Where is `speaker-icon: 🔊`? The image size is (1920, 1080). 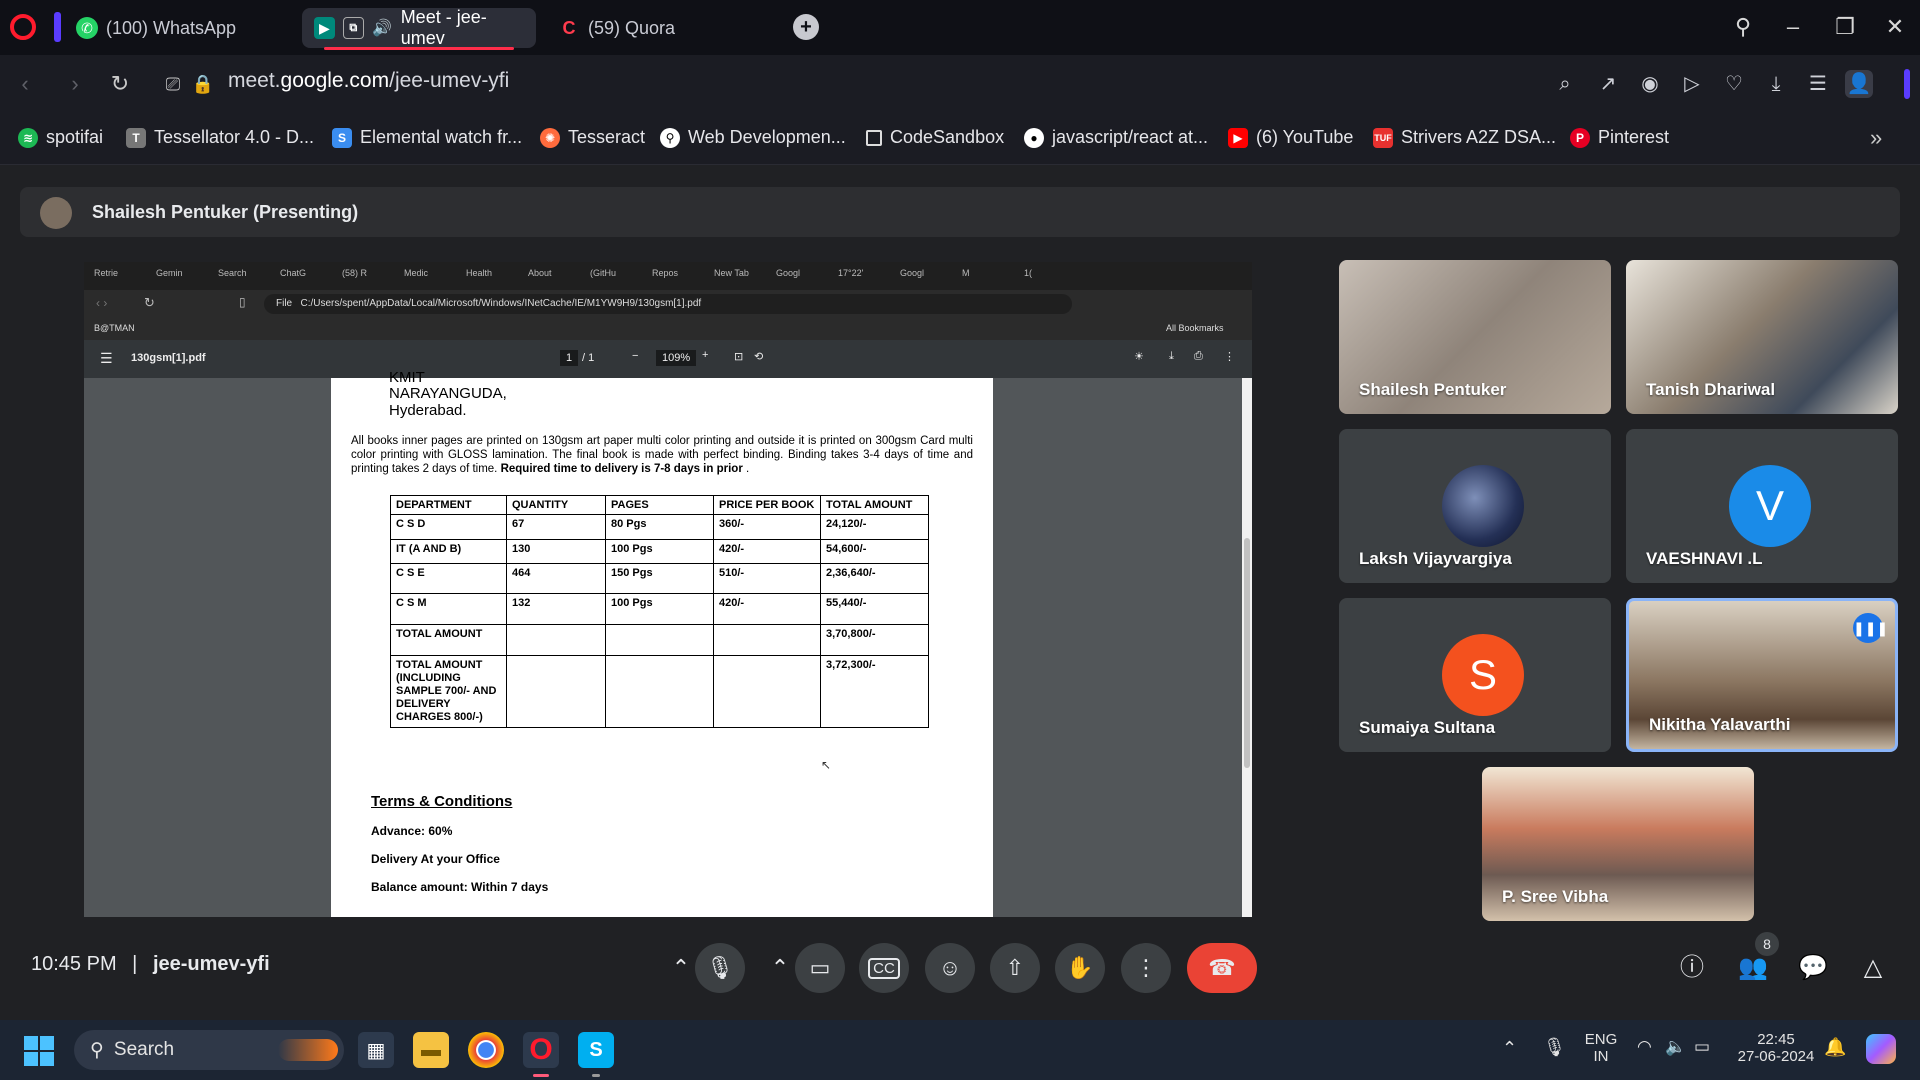 speaker-icon: 🔊 is located at coordinates (382, 28).